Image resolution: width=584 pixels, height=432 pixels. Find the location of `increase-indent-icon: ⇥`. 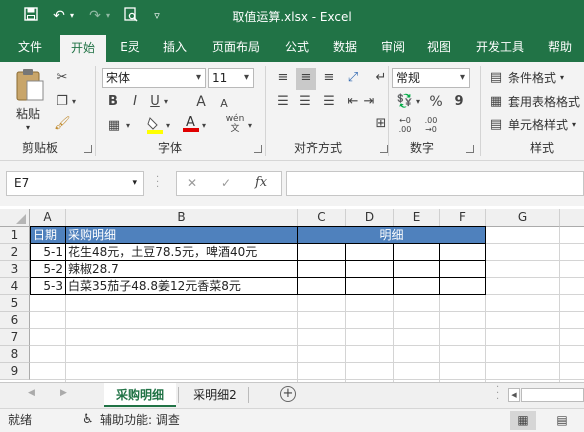

increase-indent-icon: ⇥ is located at coordinates (369, 102).